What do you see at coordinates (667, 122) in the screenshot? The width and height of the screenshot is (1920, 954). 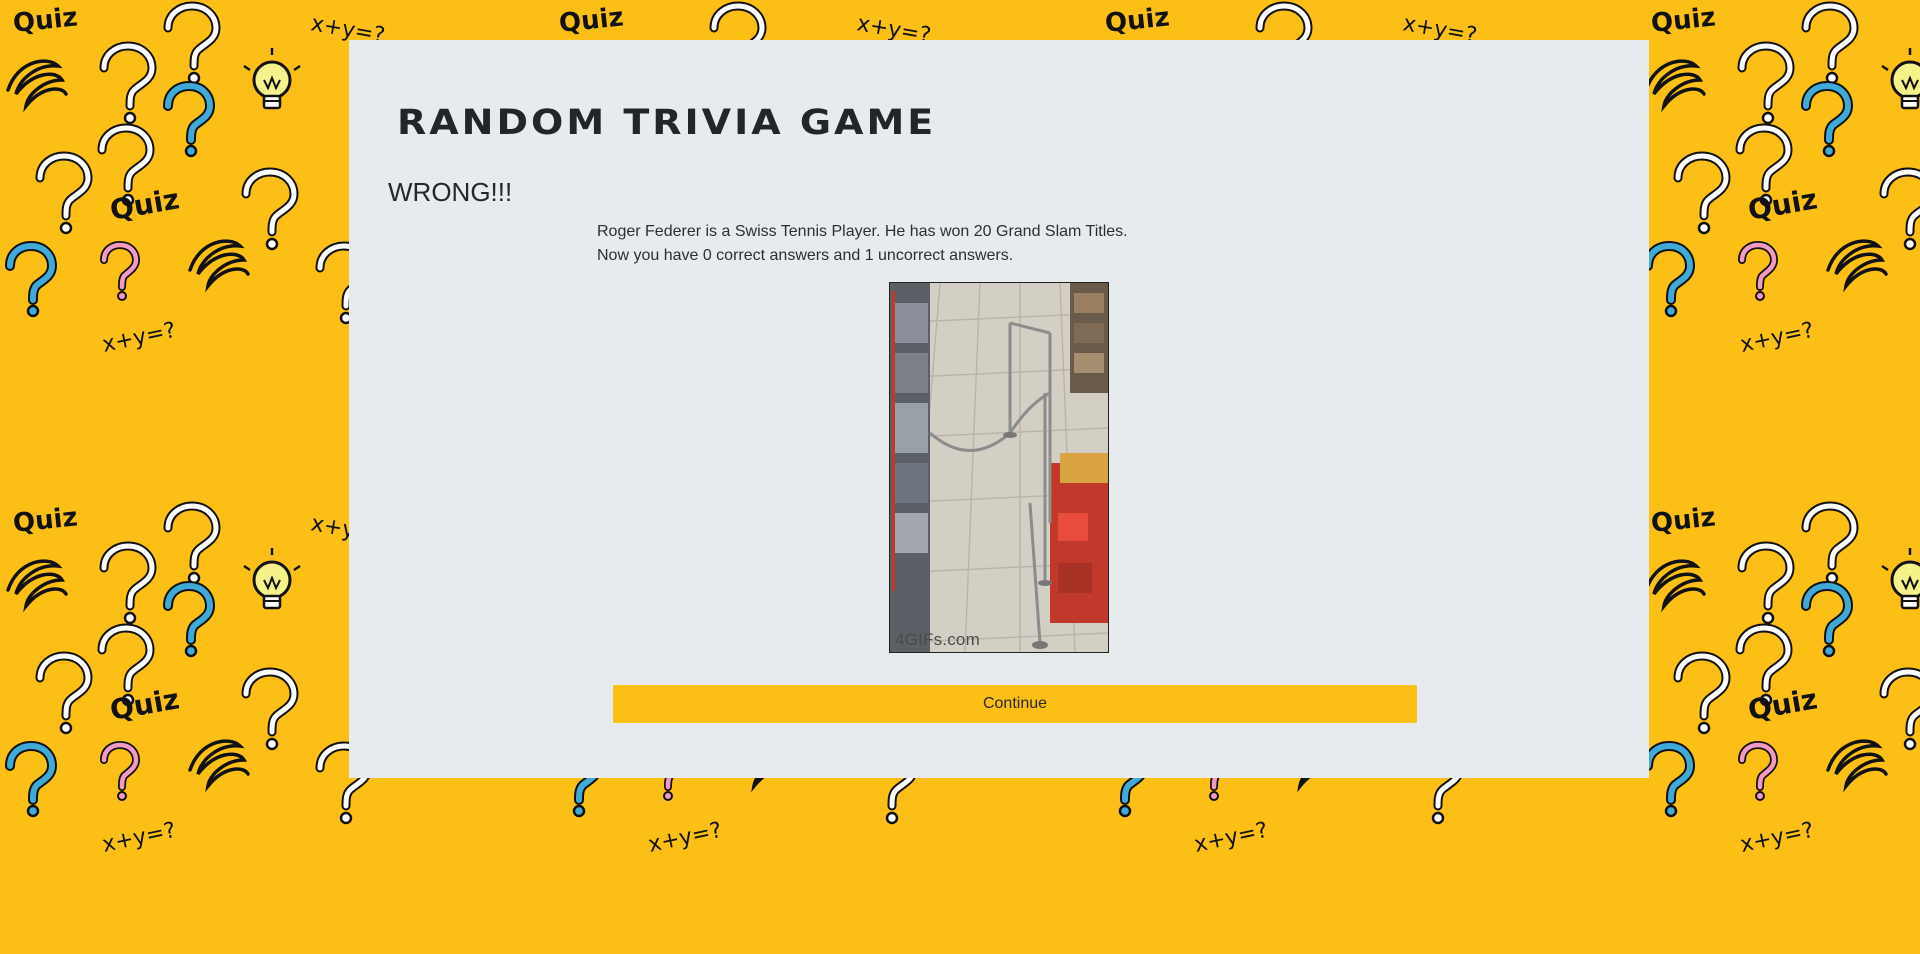 I see `page-title: RANDOM TRIVIA GAME` at bounding box center [667, 122].